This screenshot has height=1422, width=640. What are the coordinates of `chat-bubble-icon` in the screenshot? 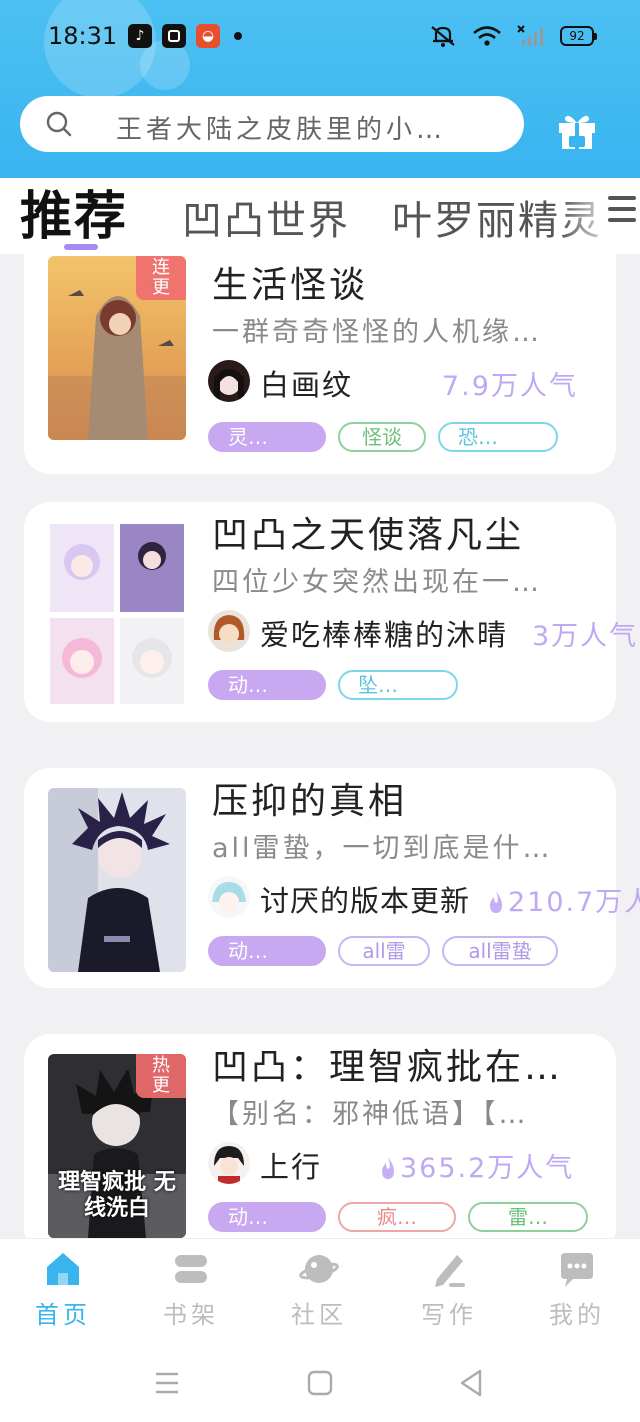 It's located at (577, 1270).